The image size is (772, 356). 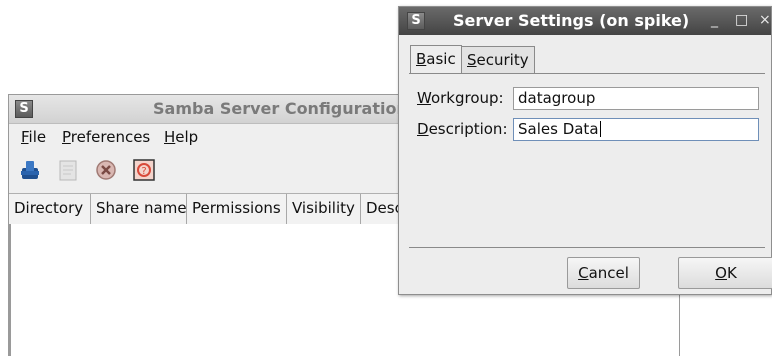 I want to click on properties-icon, so click(x=68, y=170).